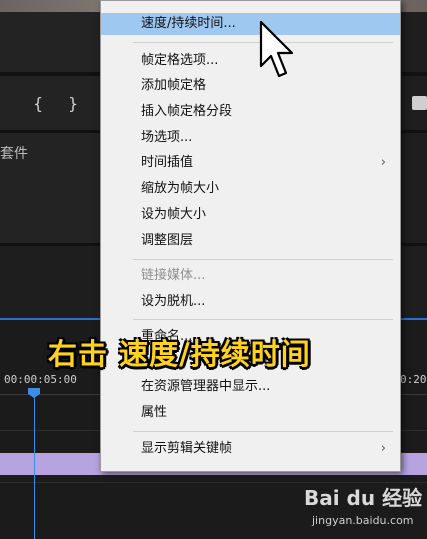 The height and width of the screenshot is (539, 427). Describe the element at coordinates (412, 319) in the screenshot. I see `timeline-top-line-right` at that location.